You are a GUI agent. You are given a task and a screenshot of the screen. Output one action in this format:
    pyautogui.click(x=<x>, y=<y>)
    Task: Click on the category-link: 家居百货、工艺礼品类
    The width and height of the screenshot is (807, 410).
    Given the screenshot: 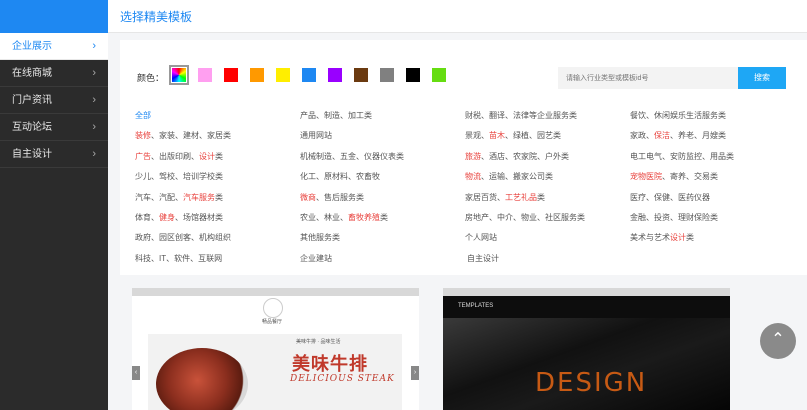 What is the action you would take?
    pyautogui.click(x=505, y=197)
    